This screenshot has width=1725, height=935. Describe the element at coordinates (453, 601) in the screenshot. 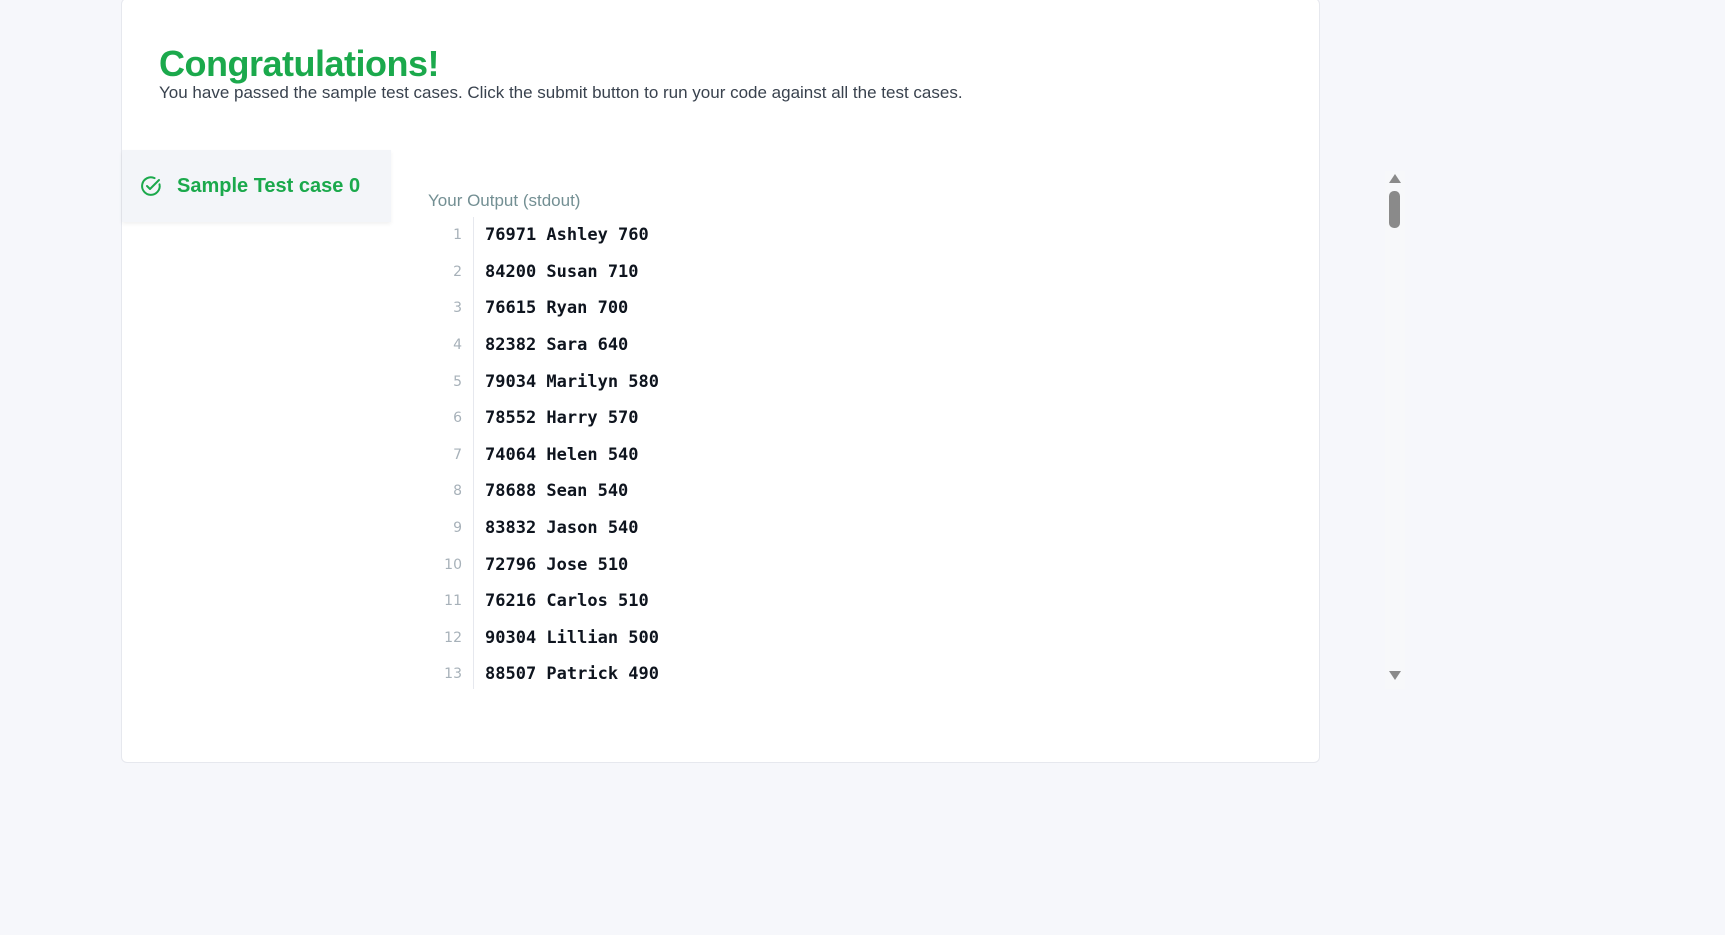

I see `line-number: 11` at that location.